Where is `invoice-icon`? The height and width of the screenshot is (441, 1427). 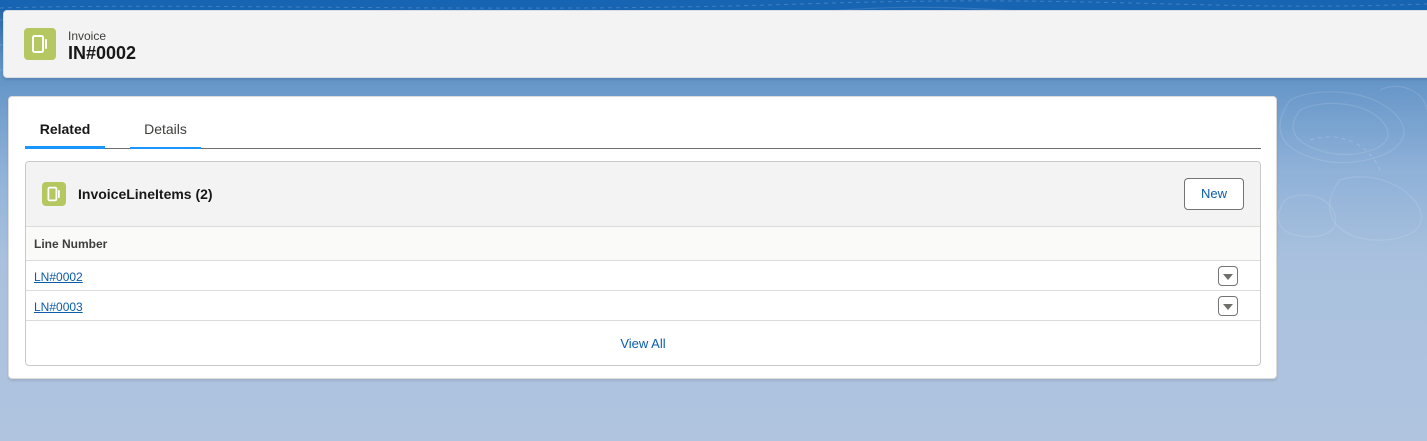 invoice-icon is located at coordinates (40, 44).